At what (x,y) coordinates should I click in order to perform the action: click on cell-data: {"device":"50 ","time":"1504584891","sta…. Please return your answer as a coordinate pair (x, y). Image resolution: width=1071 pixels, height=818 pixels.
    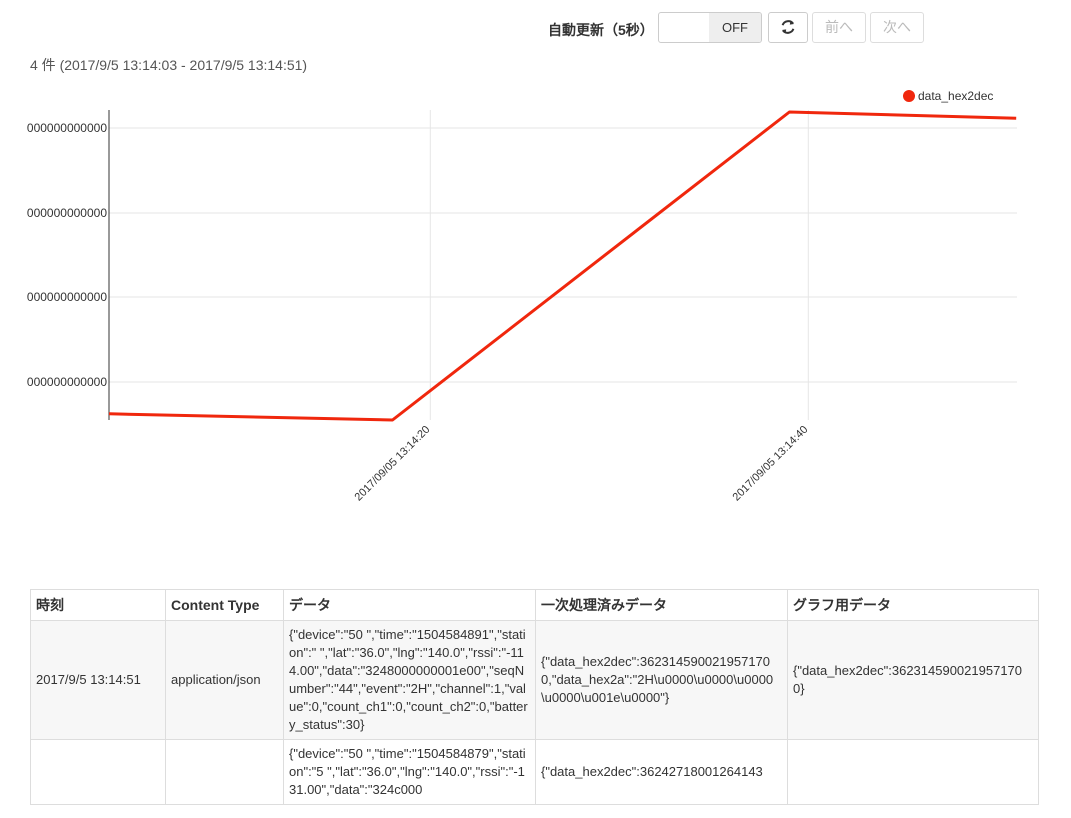
    Looking at the image, I should click on (409, 680).